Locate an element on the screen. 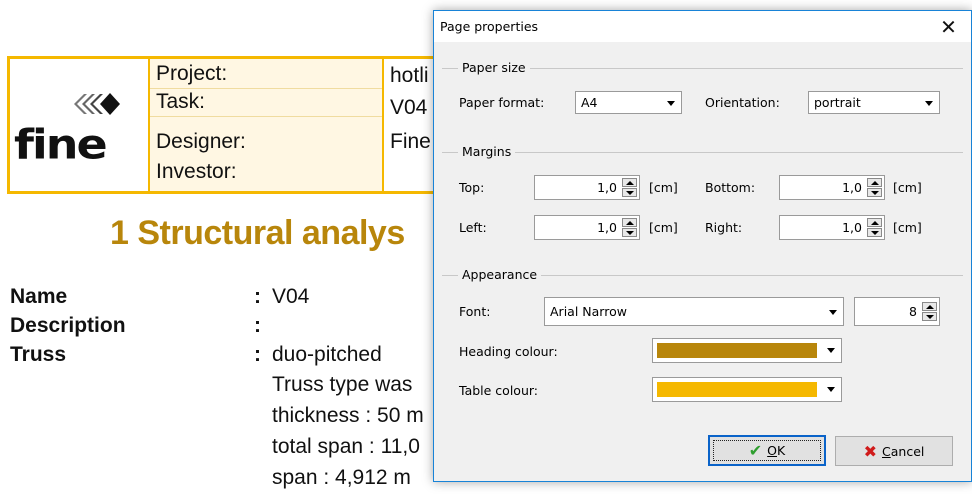  ok-button: ✔ OK is located at coordinates (767, 450).